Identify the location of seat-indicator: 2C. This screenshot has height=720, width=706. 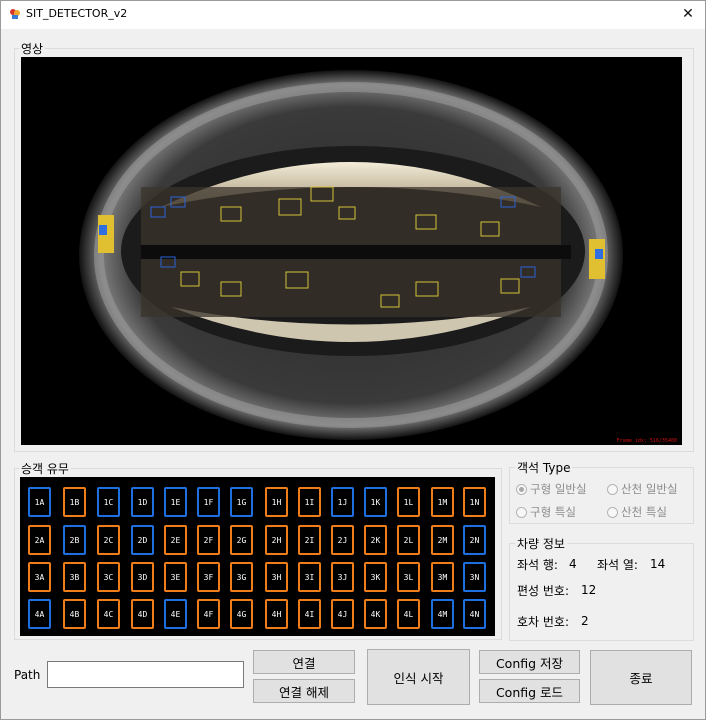
(108, 540).